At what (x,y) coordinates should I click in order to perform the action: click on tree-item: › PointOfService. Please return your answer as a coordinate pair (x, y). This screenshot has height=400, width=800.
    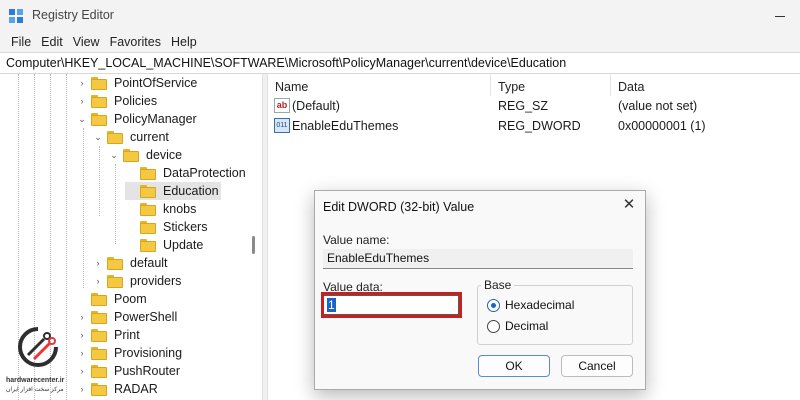
    Looking at the image, I should click on (137, 83).